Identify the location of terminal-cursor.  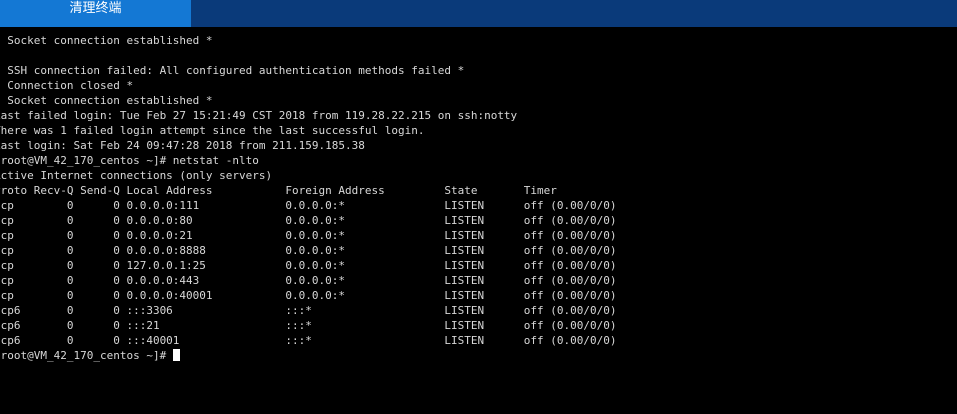
(176, 355).